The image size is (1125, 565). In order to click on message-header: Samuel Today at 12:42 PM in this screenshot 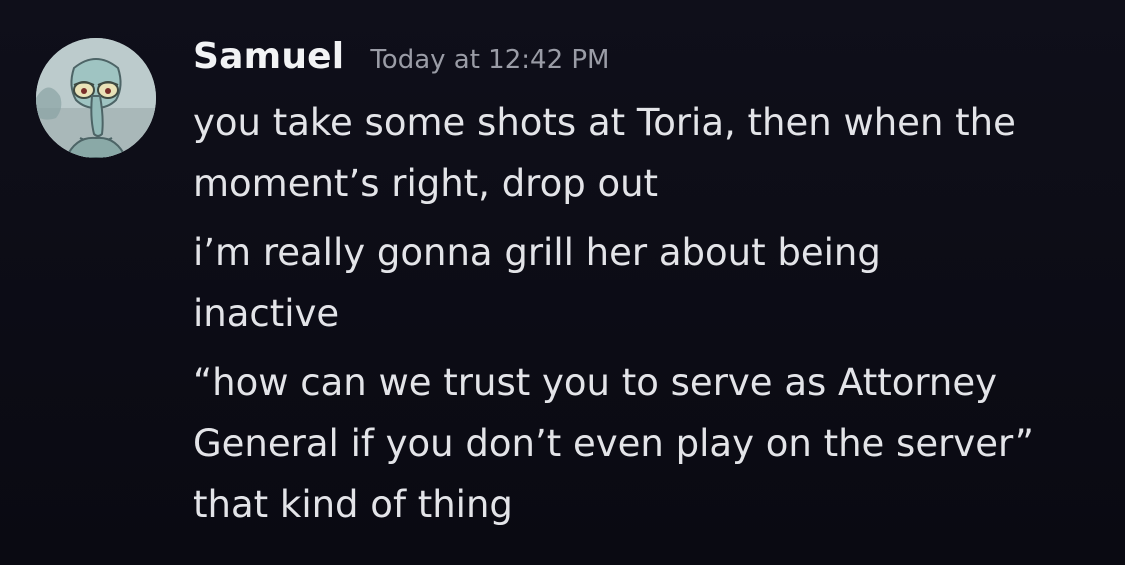, I will do `click(653, 61)`.